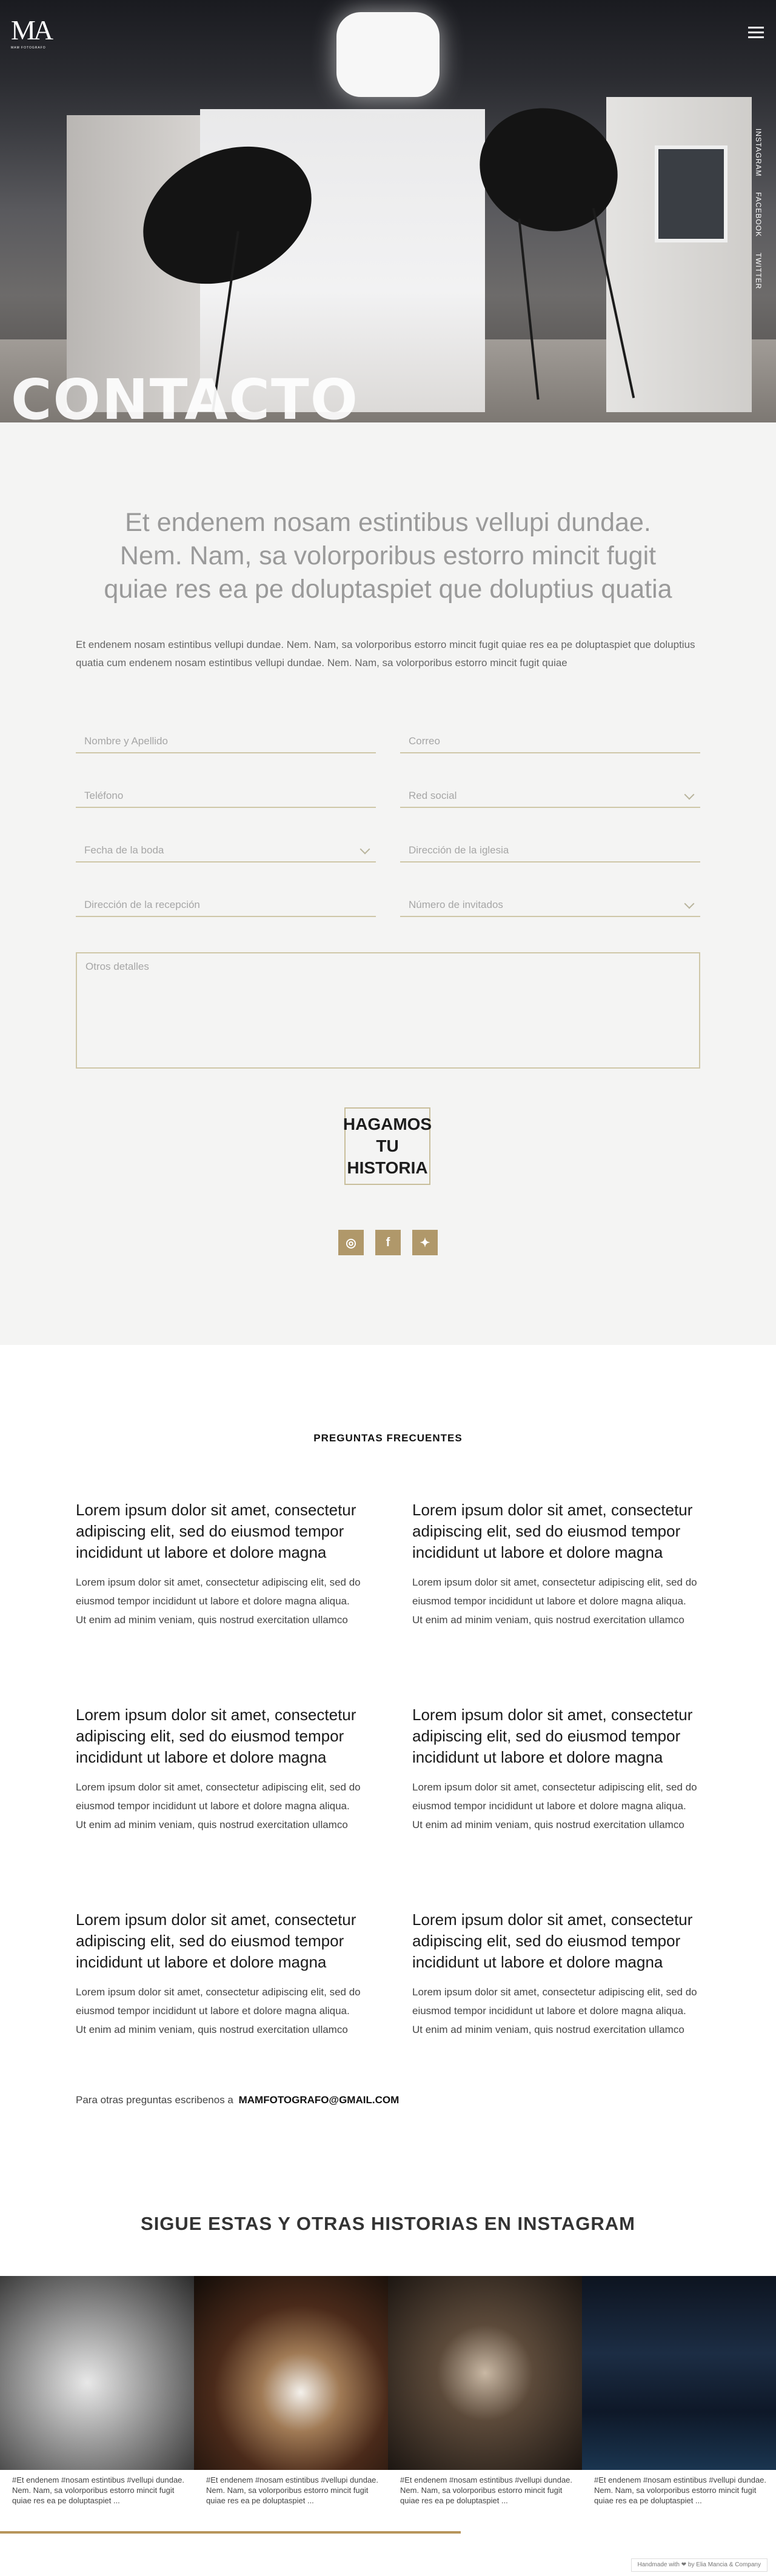 Image resolution: width=776 pixels, height=2576 pixels. Describe the element at coordinates (388, 1010) in the screenshot. I see `details-textarea: Otros detalles` at that location.